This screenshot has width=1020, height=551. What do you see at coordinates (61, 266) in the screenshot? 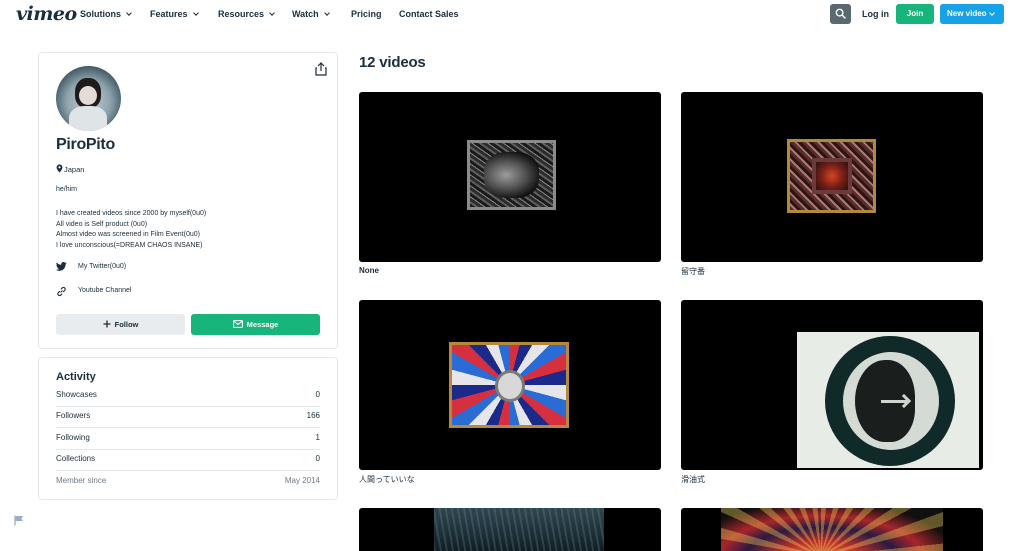
I see `twitter-icon` at bounding box center [61, 266].